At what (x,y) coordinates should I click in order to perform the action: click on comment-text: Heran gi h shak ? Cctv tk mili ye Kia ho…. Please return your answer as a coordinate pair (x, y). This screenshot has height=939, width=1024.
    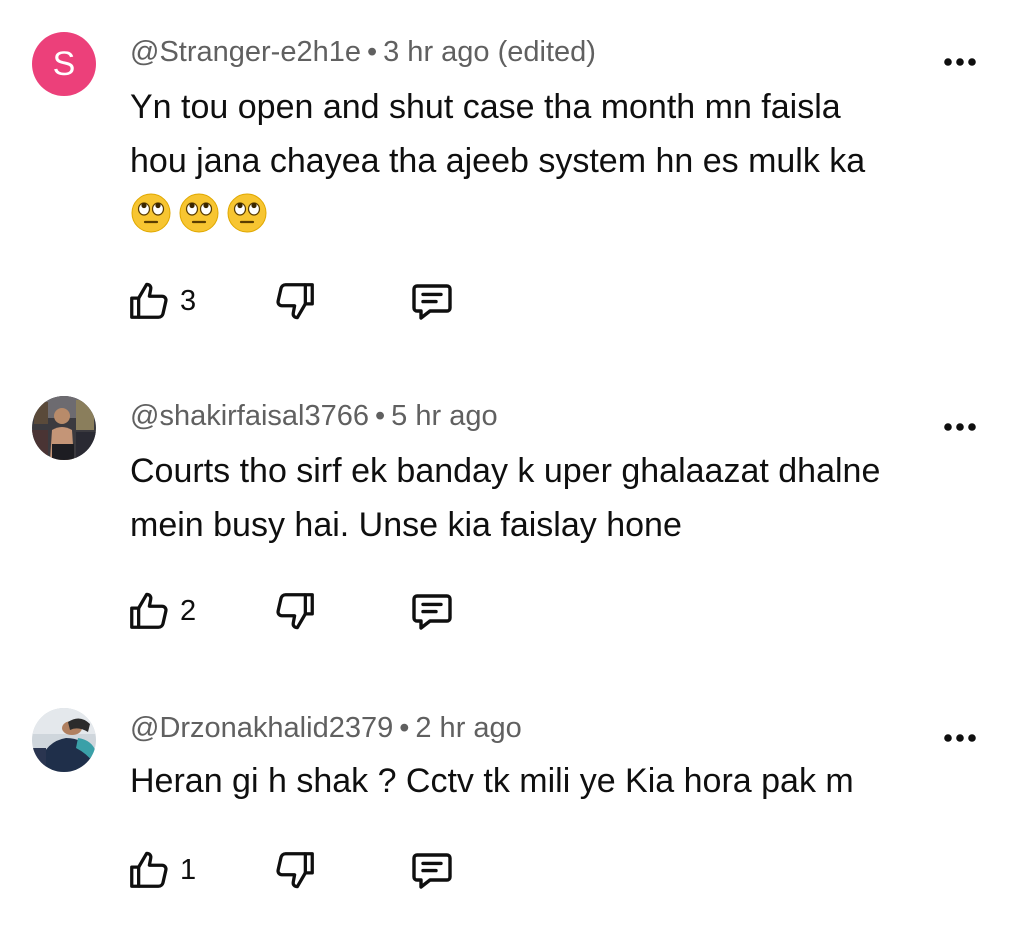
    Looking at the image, I should click on (545, 781).